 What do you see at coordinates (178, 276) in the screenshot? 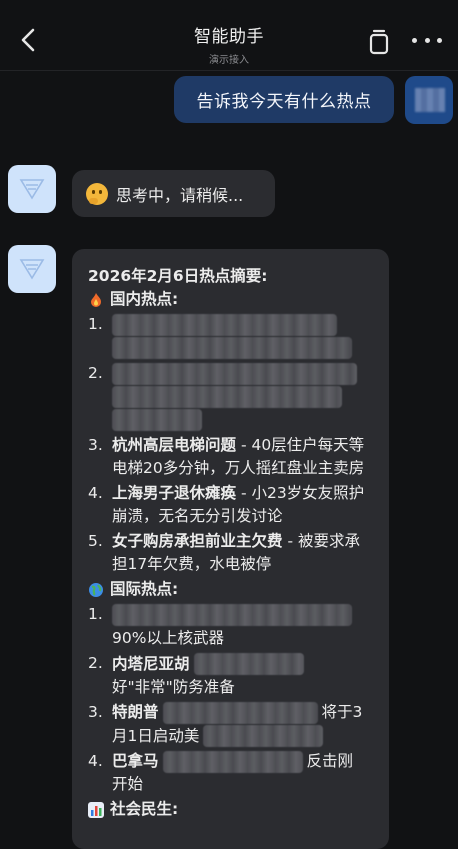
I see `answer-title: 2026年2月6日热点摘要:` at bounding box center [178, 276].